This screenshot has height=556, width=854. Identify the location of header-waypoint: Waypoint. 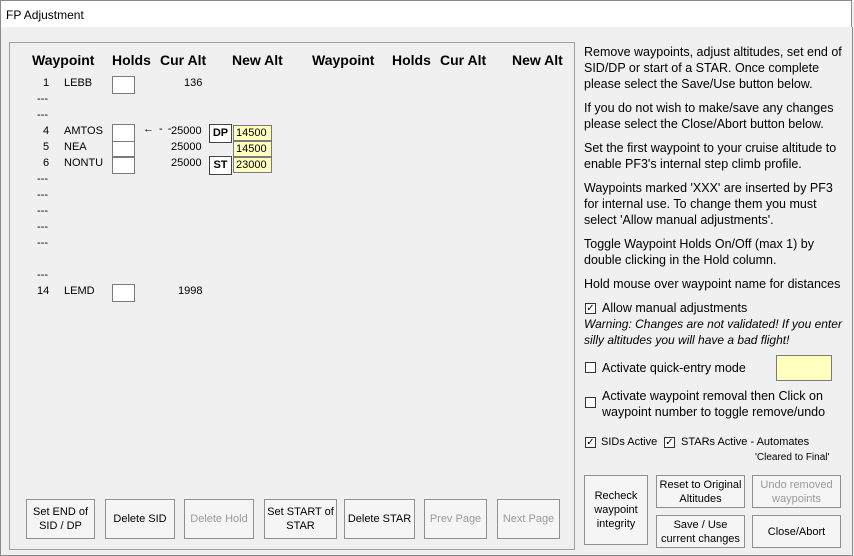
(63, 60).